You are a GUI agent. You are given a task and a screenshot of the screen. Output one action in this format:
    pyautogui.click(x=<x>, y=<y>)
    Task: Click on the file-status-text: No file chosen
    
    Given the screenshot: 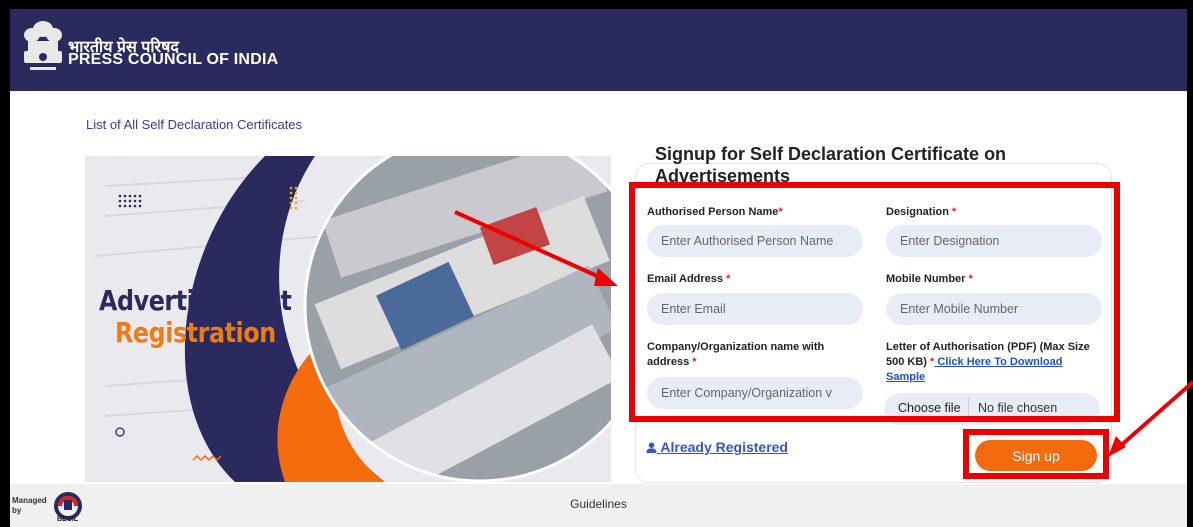 What is the action you would take?
    pyautogui.click(x=1018, y=408)
    